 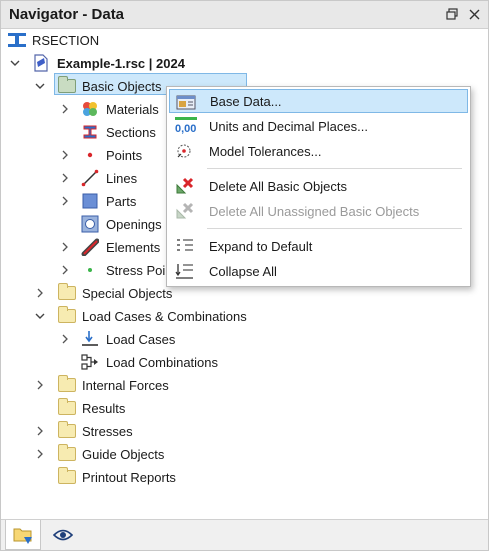 I want to click on tree-item-lines: Lines, so click(x=109, y=178).